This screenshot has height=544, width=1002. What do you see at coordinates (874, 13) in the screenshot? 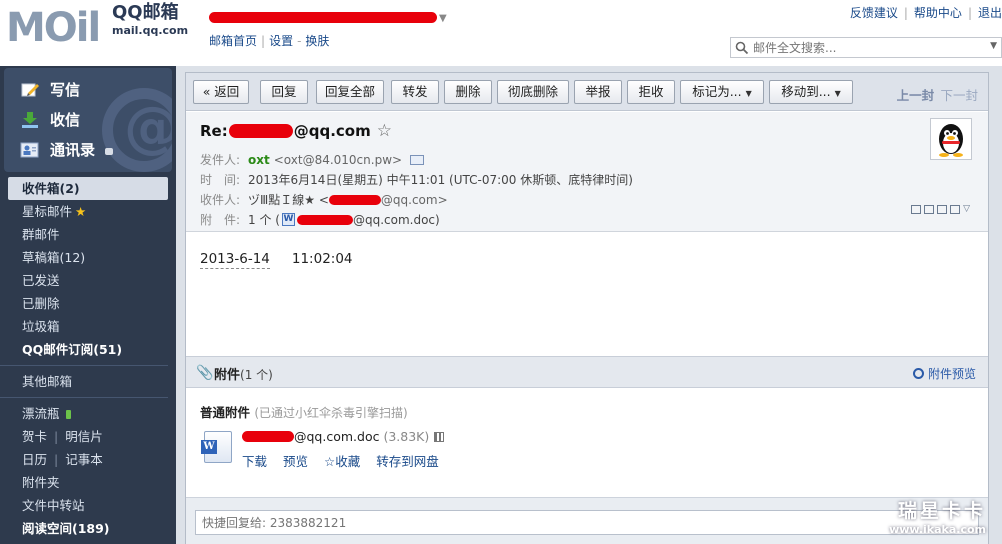
I see `feedback-link: 反馈建议` at bounding box center [874, 13].